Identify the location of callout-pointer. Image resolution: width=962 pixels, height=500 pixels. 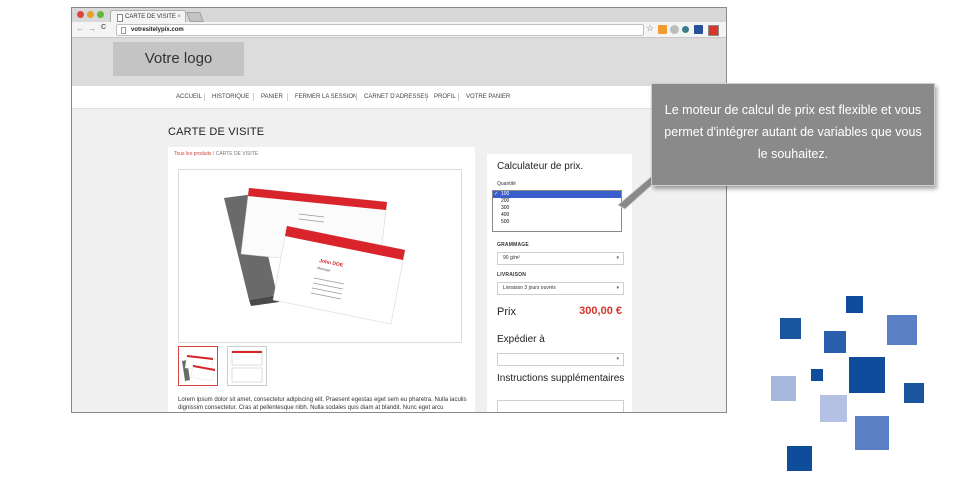
(640, 192).